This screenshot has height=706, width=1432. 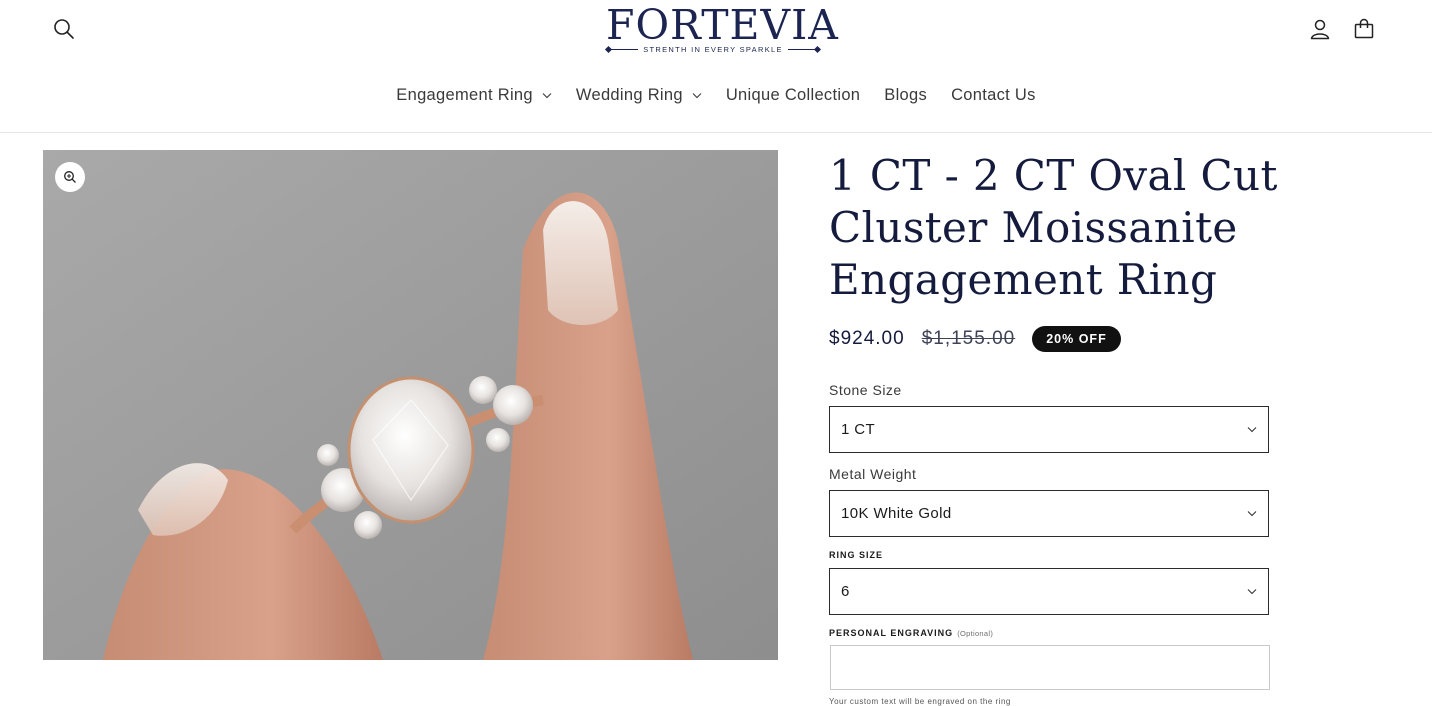 I want to click on logo-divider-right, so click(x=802, y=49).